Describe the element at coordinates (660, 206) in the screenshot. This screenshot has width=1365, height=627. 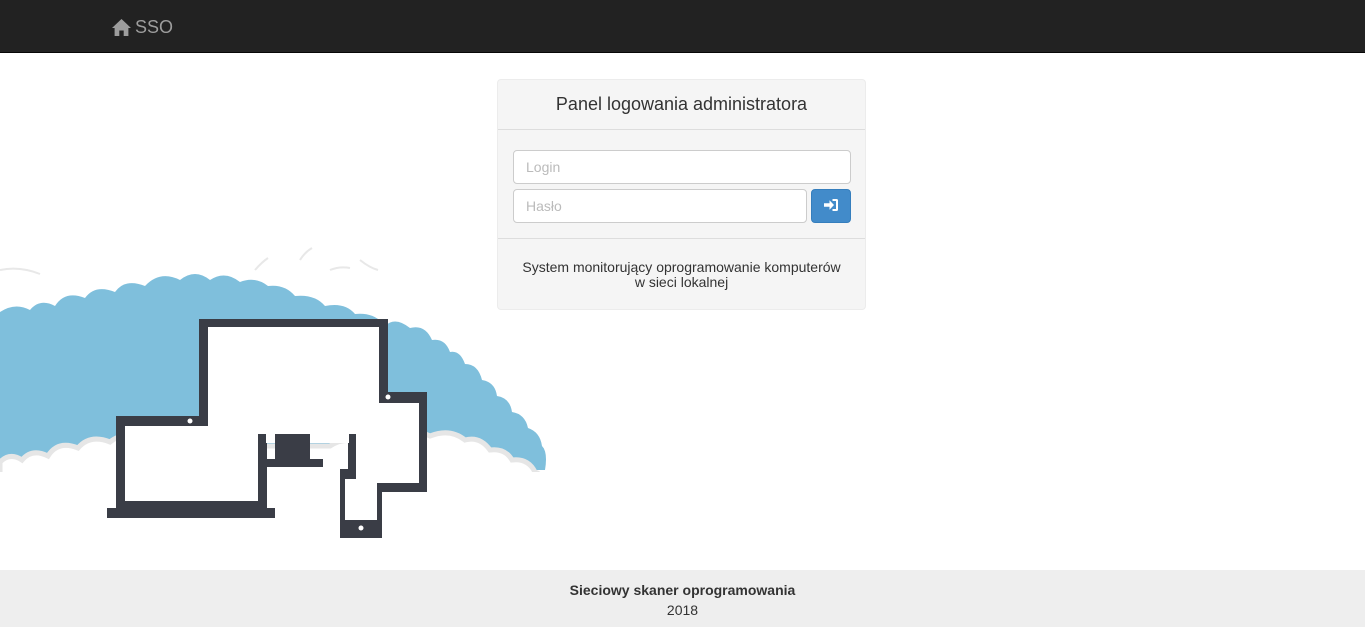
I see `password-input` at that location.